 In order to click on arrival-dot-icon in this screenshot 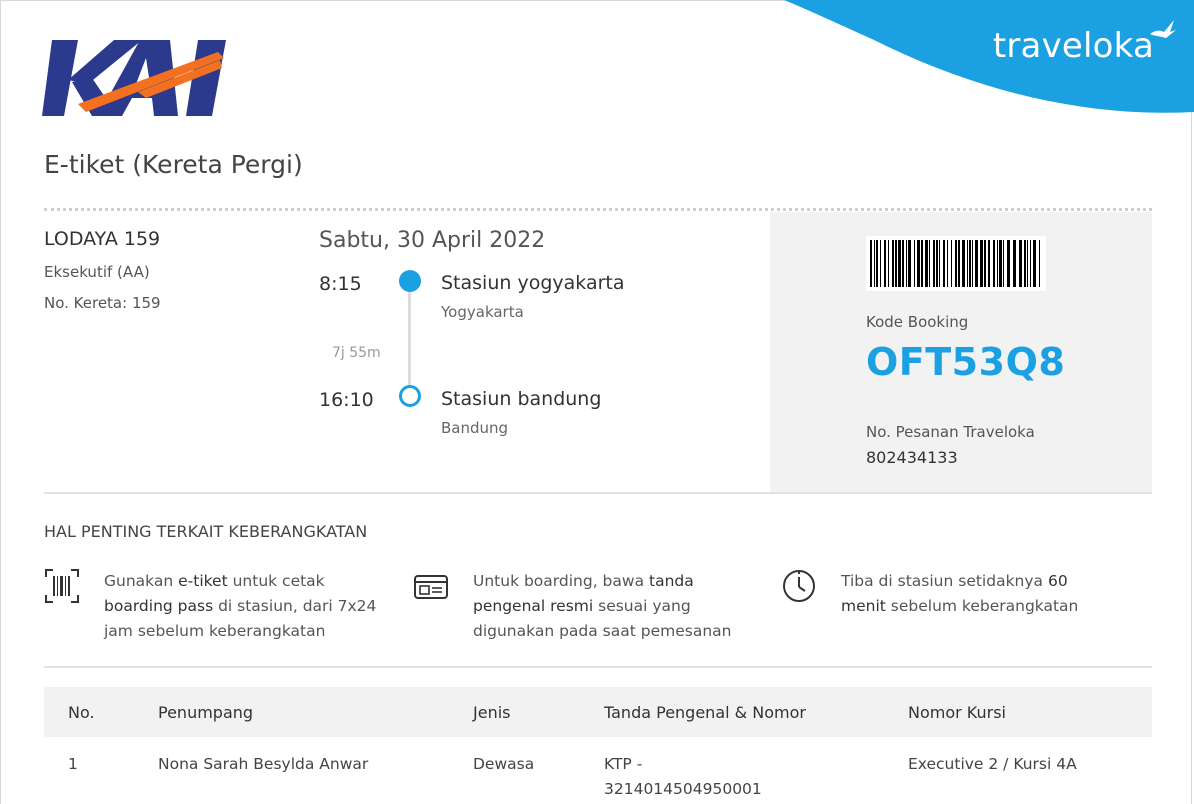, I will do `click(410, 396)`.